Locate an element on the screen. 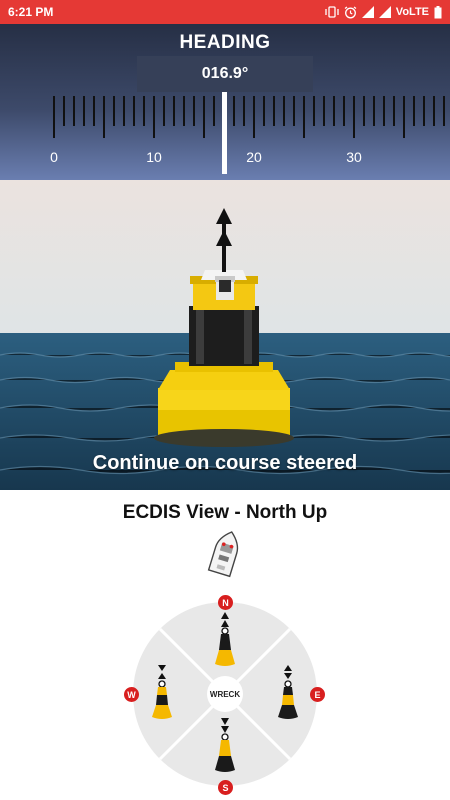  wreck-marker: WRECK is located at coordinates (225, 694).